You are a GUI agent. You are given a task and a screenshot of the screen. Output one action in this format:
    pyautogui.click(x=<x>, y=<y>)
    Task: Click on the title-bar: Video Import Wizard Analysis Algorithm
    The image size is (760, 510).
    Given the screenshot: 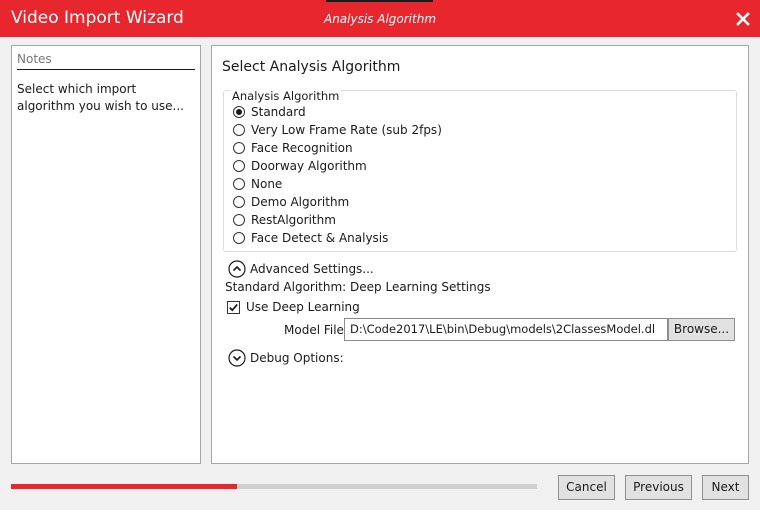 What is the action you would take?
    pyautogui.click(x=380, y=18)
    